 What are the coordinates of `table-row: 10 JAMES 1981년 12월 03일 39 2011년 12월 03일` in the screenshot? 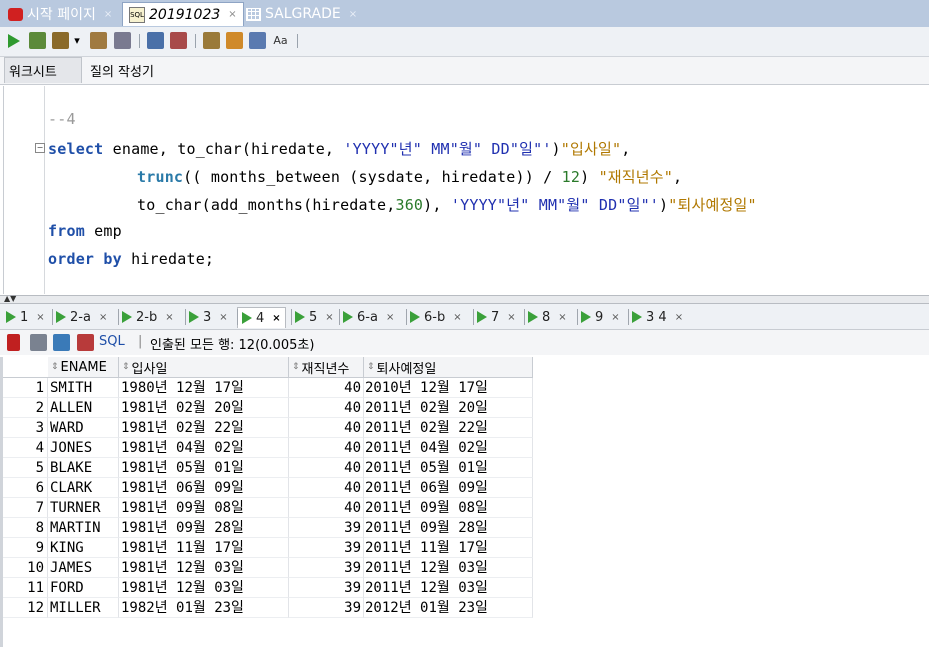 It's located at (268, 568).